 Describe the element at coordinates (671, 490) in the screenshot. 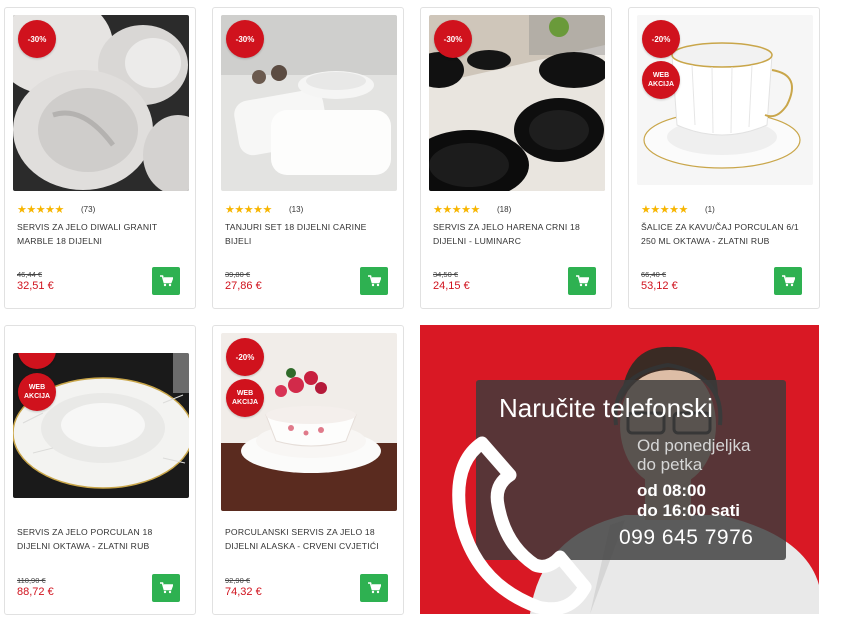

I see `banner-time-from: od 08:00` at that location.